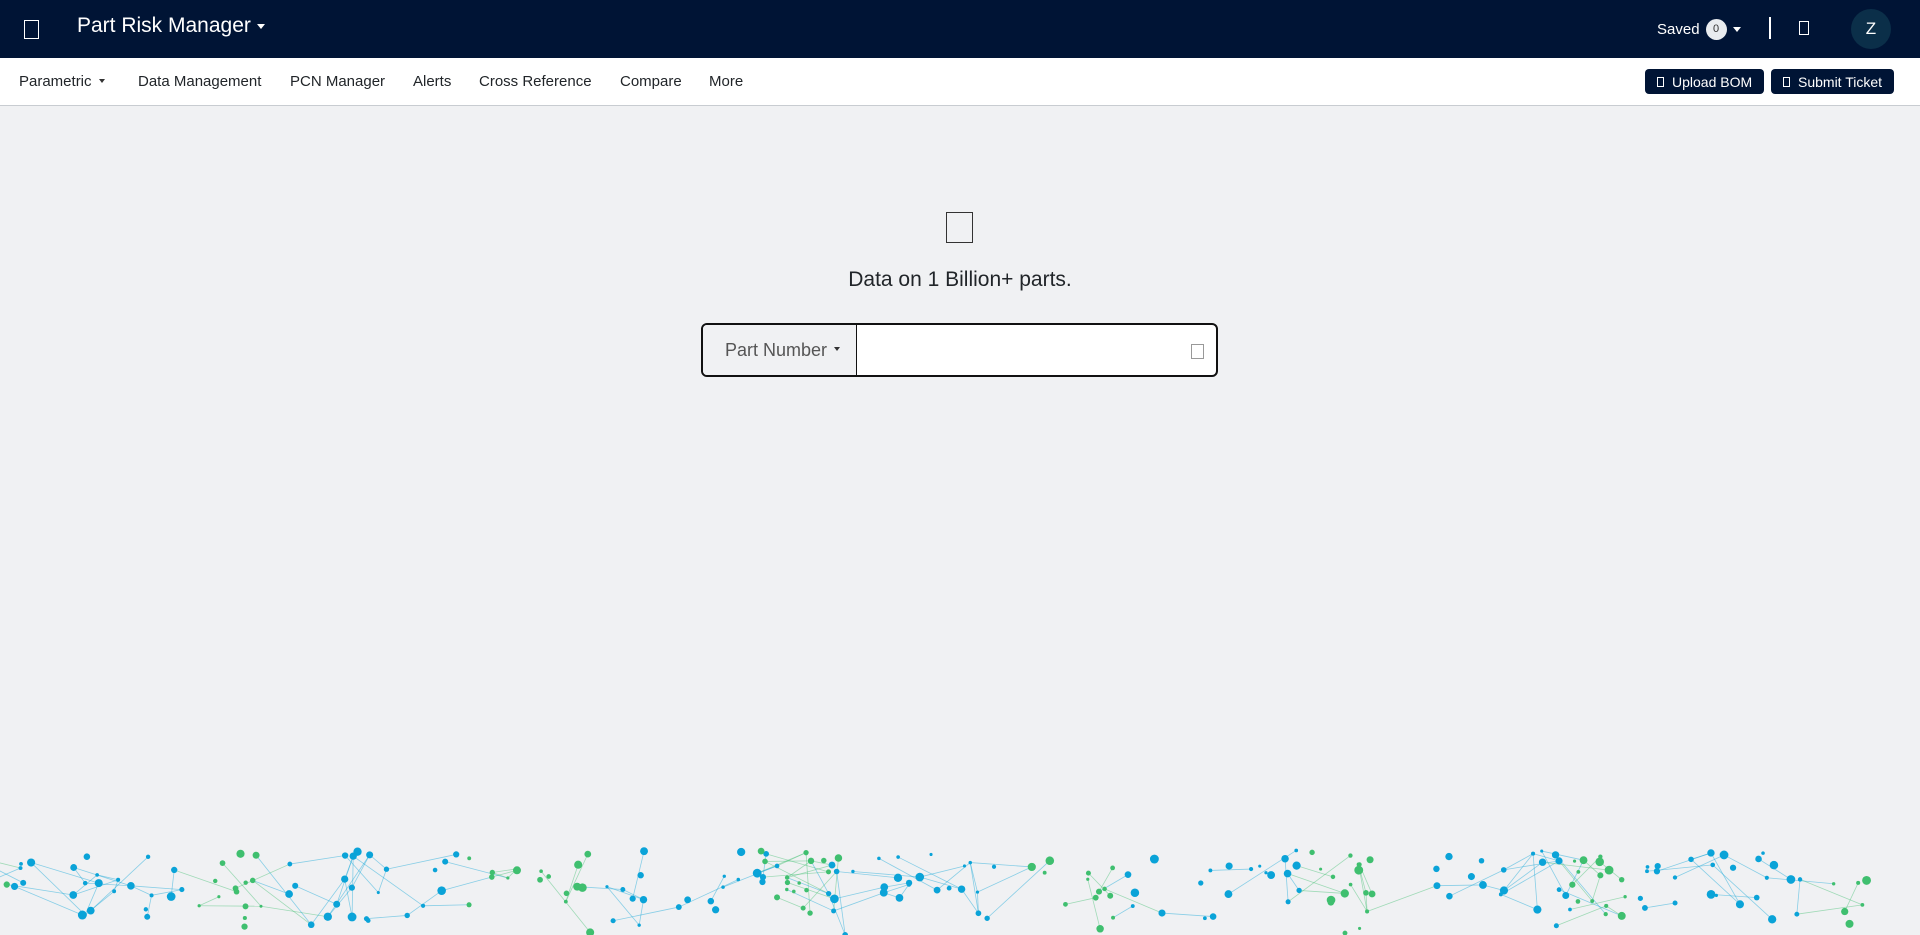 This screenshot has width=1920, height=935. What do you see at coordinates (726, 81) in the screenshot?
I see `nav-more: More` at bounding box center [726, 81].